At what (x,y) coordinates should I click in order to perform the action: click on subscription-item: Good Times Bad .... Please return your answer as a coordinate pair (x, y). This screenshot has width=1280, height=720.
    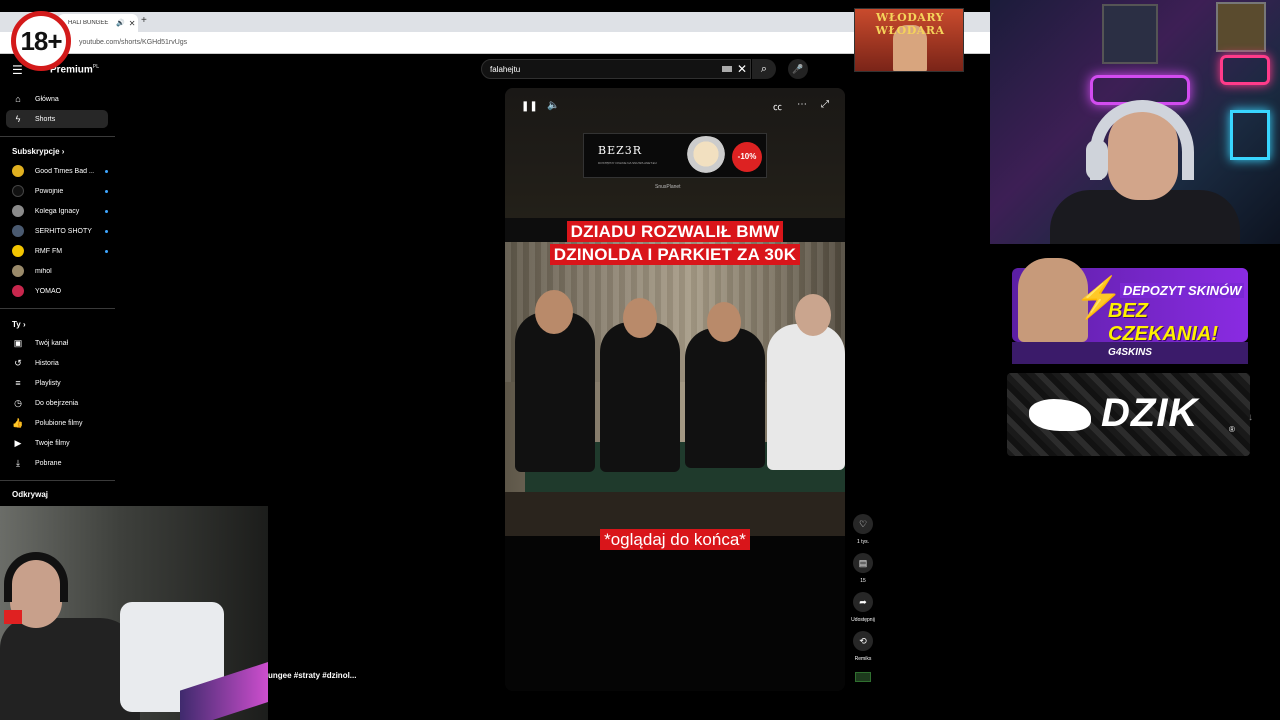
    Looking at the image, I should click on (57, 171).